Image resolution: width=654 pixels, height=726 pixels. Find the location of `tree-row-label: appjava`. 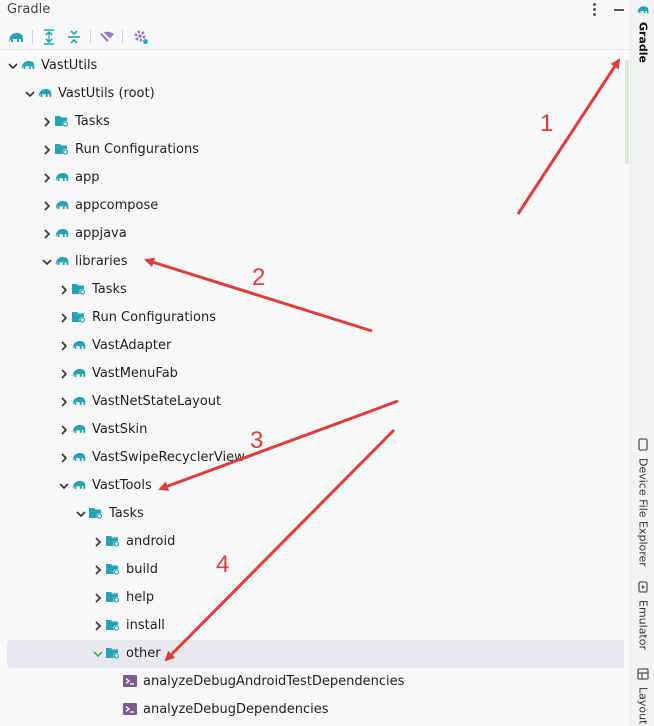

tree-row-label: appjava is located at coordinates (101, 233).